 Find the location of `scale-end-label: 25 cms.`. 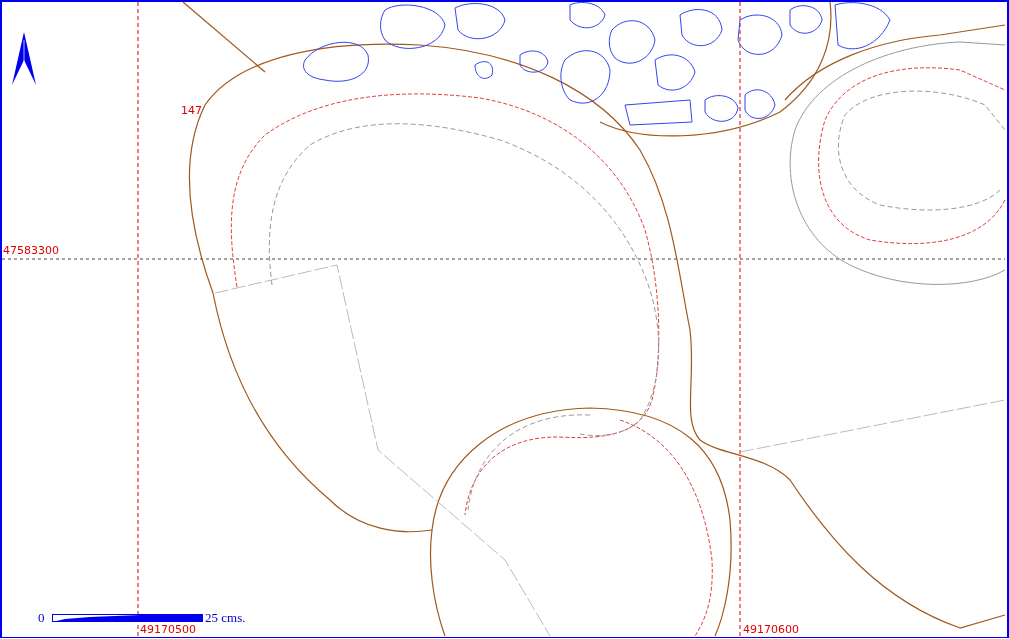

scale-end-label: 25 cms. is located at coordinates (225, 617).